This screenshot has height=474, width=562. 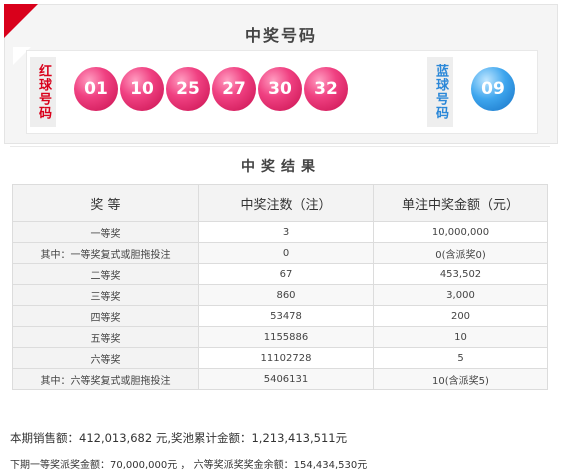 I want to click on table-row: 六等奖 11102728 5, so click(x=280, y=358).